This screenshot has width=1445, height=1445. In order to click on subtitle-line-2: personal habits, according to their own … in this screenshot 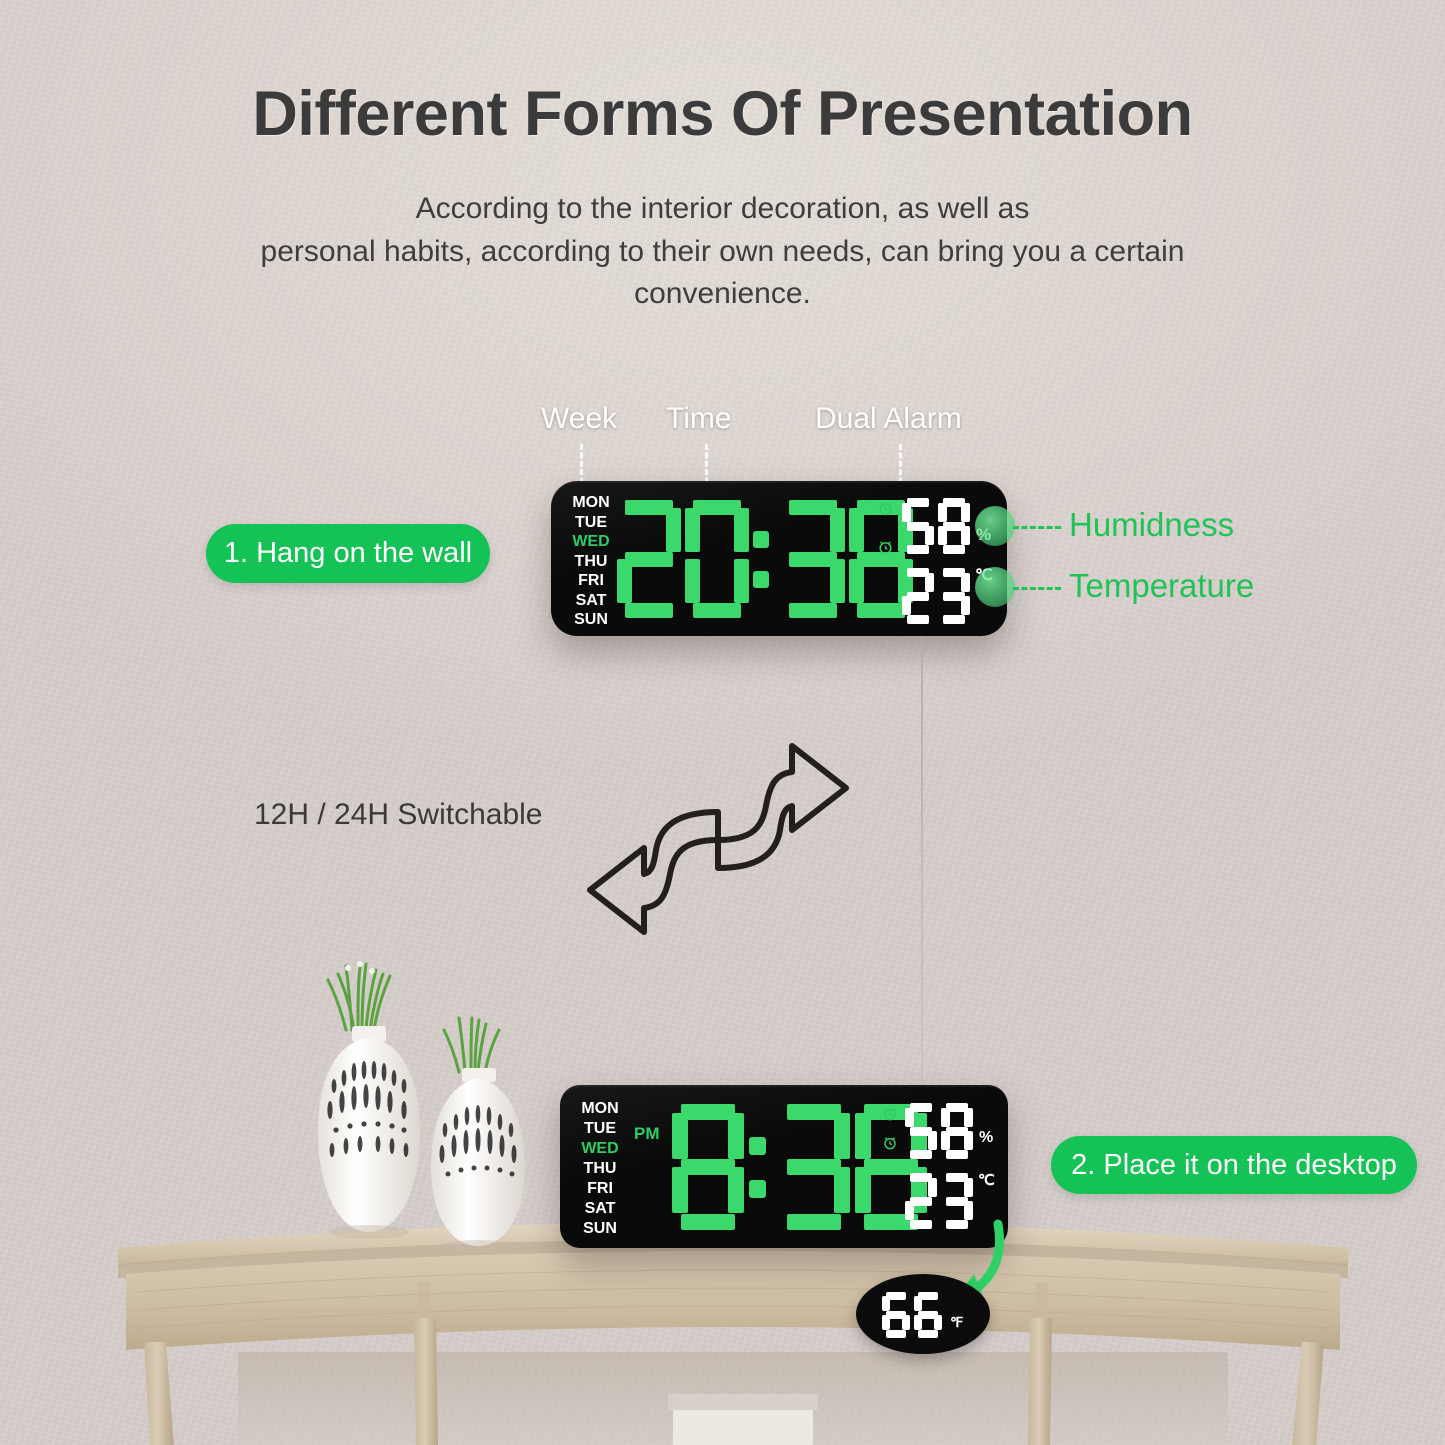, I will do `click(722, 251)`.